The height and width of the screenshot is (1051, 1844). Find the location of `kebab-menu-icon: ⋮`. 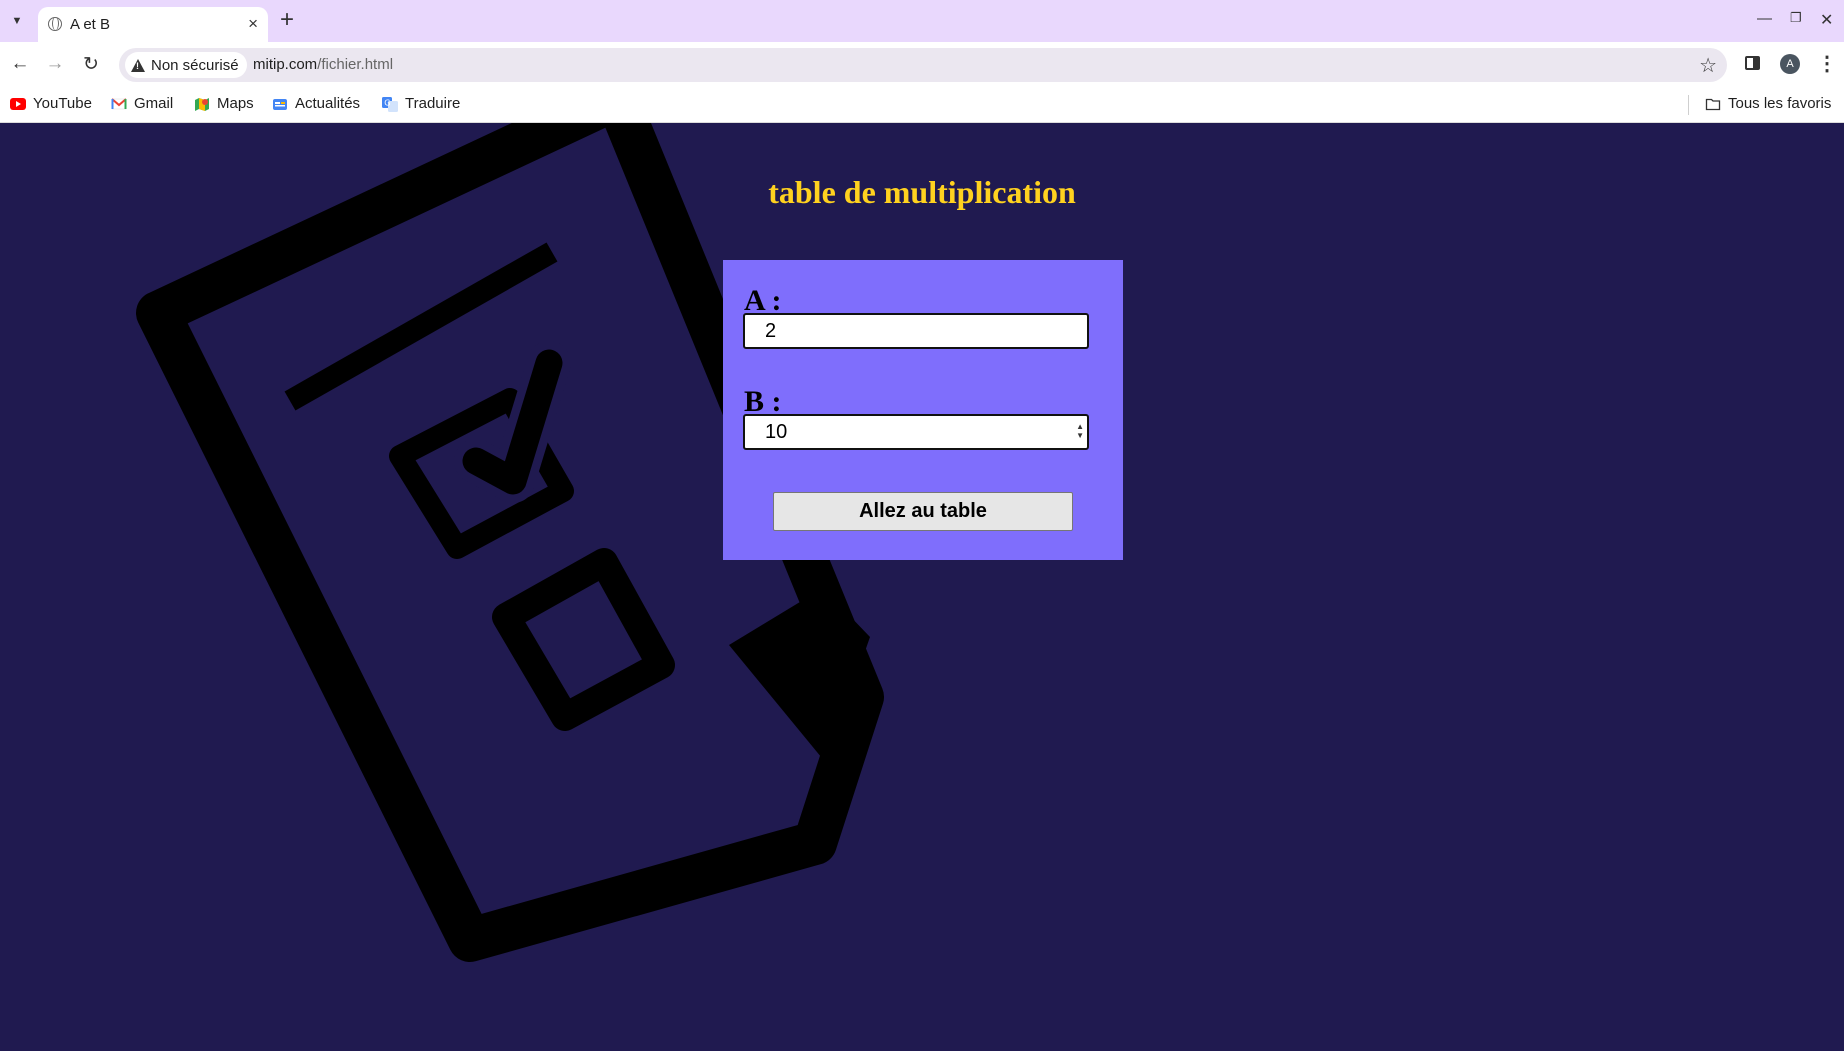

kebab-menu-icon: ⋮ is located at coordinates (1827, 63).